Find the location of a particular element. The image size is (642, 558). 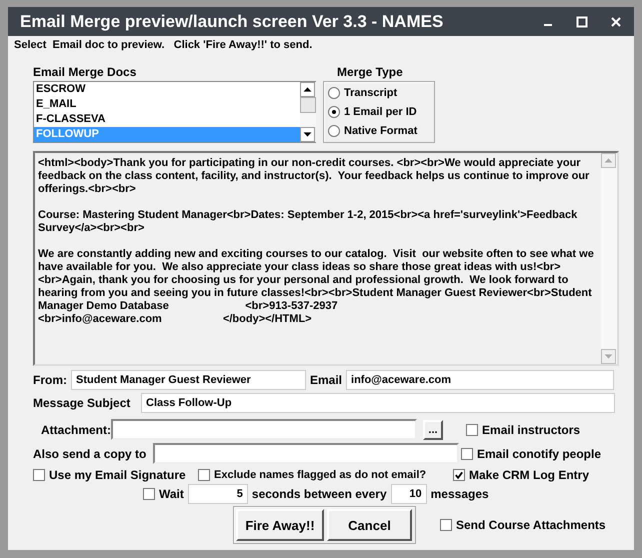

checkbox-label: Email instructors is located at coordinates (531, 429).